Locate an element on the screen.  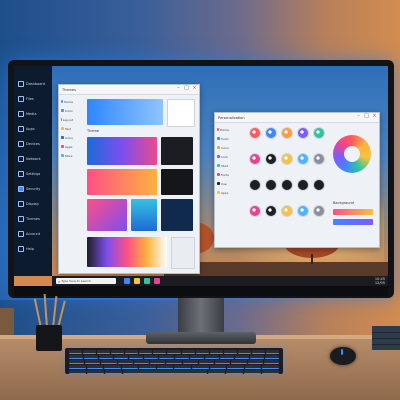
sidebar-item: Media is located at coordinates (34, 114).